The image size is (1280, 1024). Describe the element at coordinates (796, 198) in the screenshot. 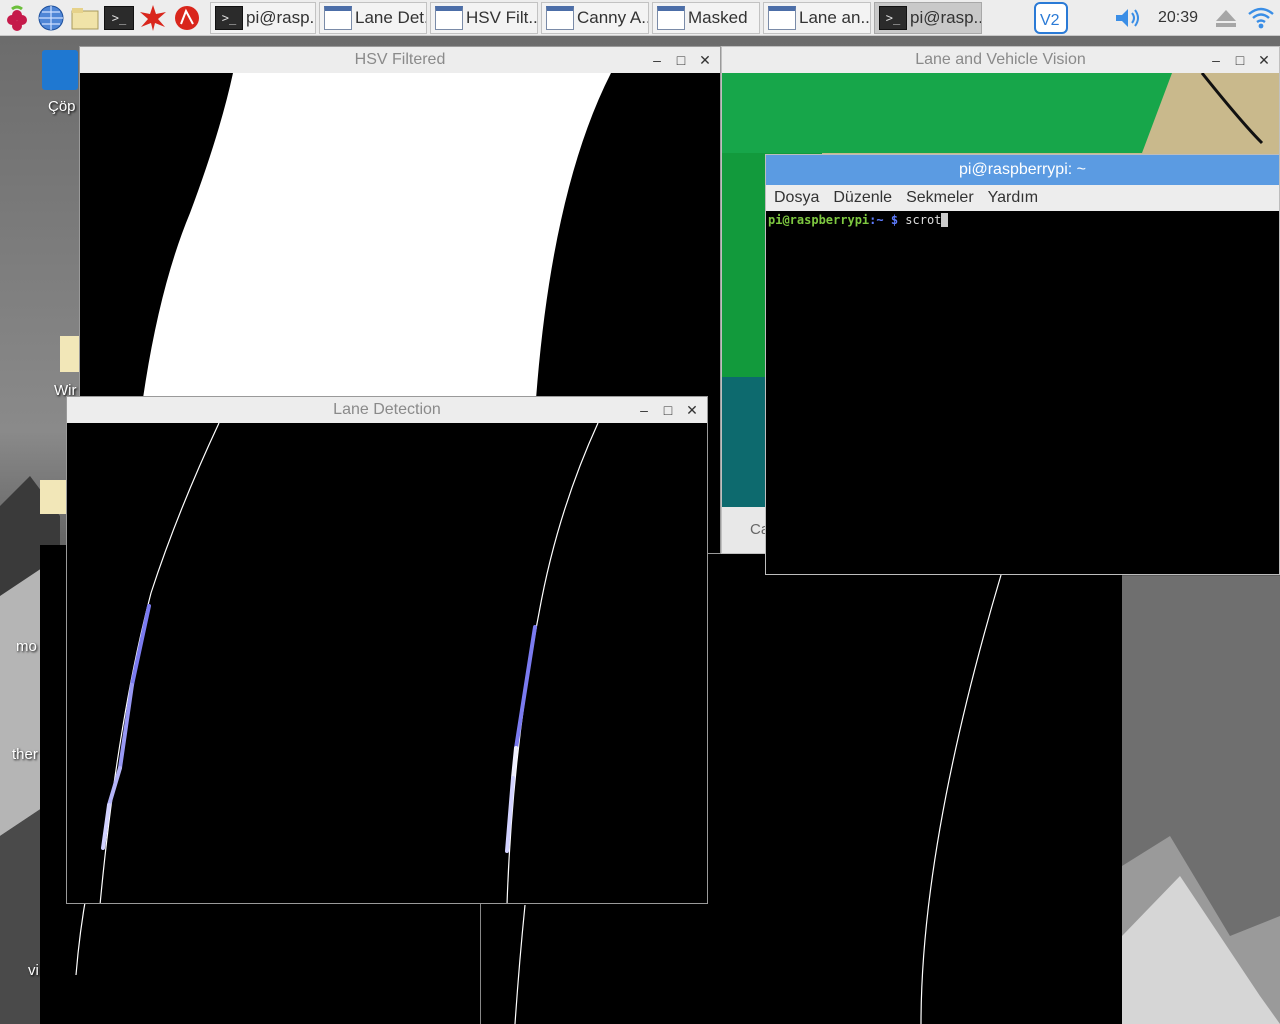

I see `menu-dosya: Dosya` at that location.